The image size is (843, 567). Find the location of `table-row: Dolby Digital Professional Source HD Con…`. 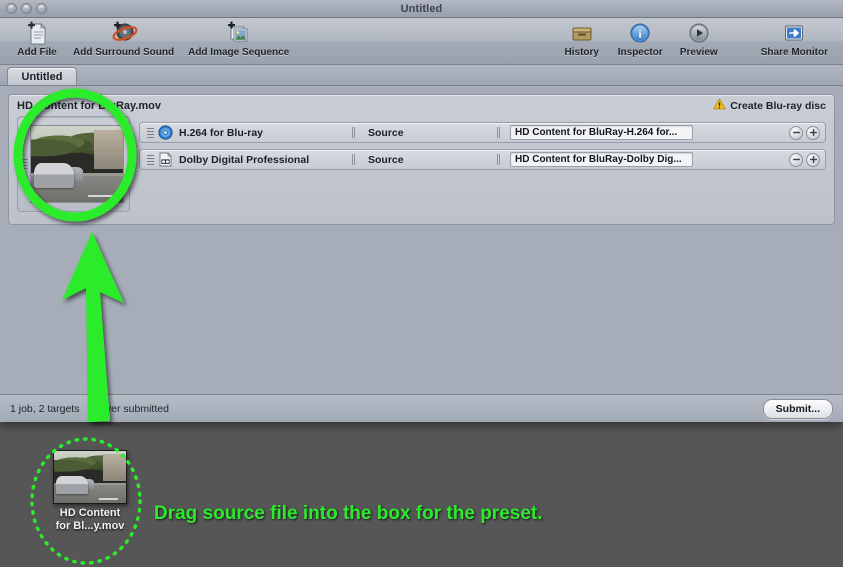

table-row: Dolby Digital Professional Source HD Con… is located at coordinates (482, 159).